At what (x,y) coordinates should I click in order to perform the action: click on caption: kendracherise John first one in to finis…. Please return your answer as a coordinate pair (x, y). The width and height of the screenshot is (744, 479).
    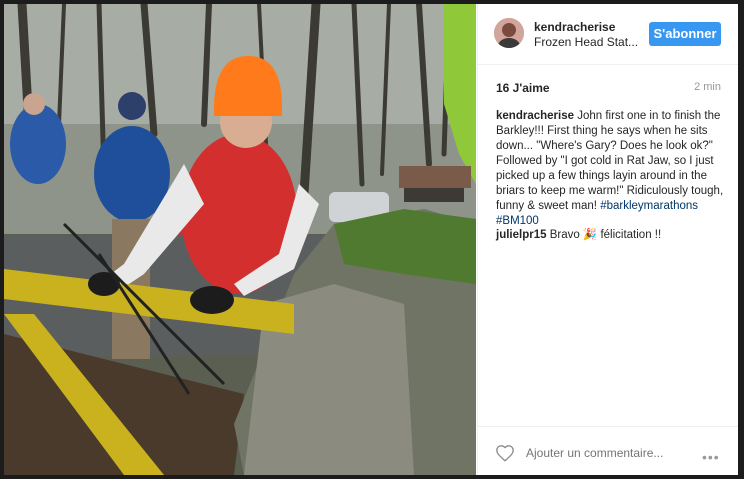
    Looking at the image, I should click on (612, 169).